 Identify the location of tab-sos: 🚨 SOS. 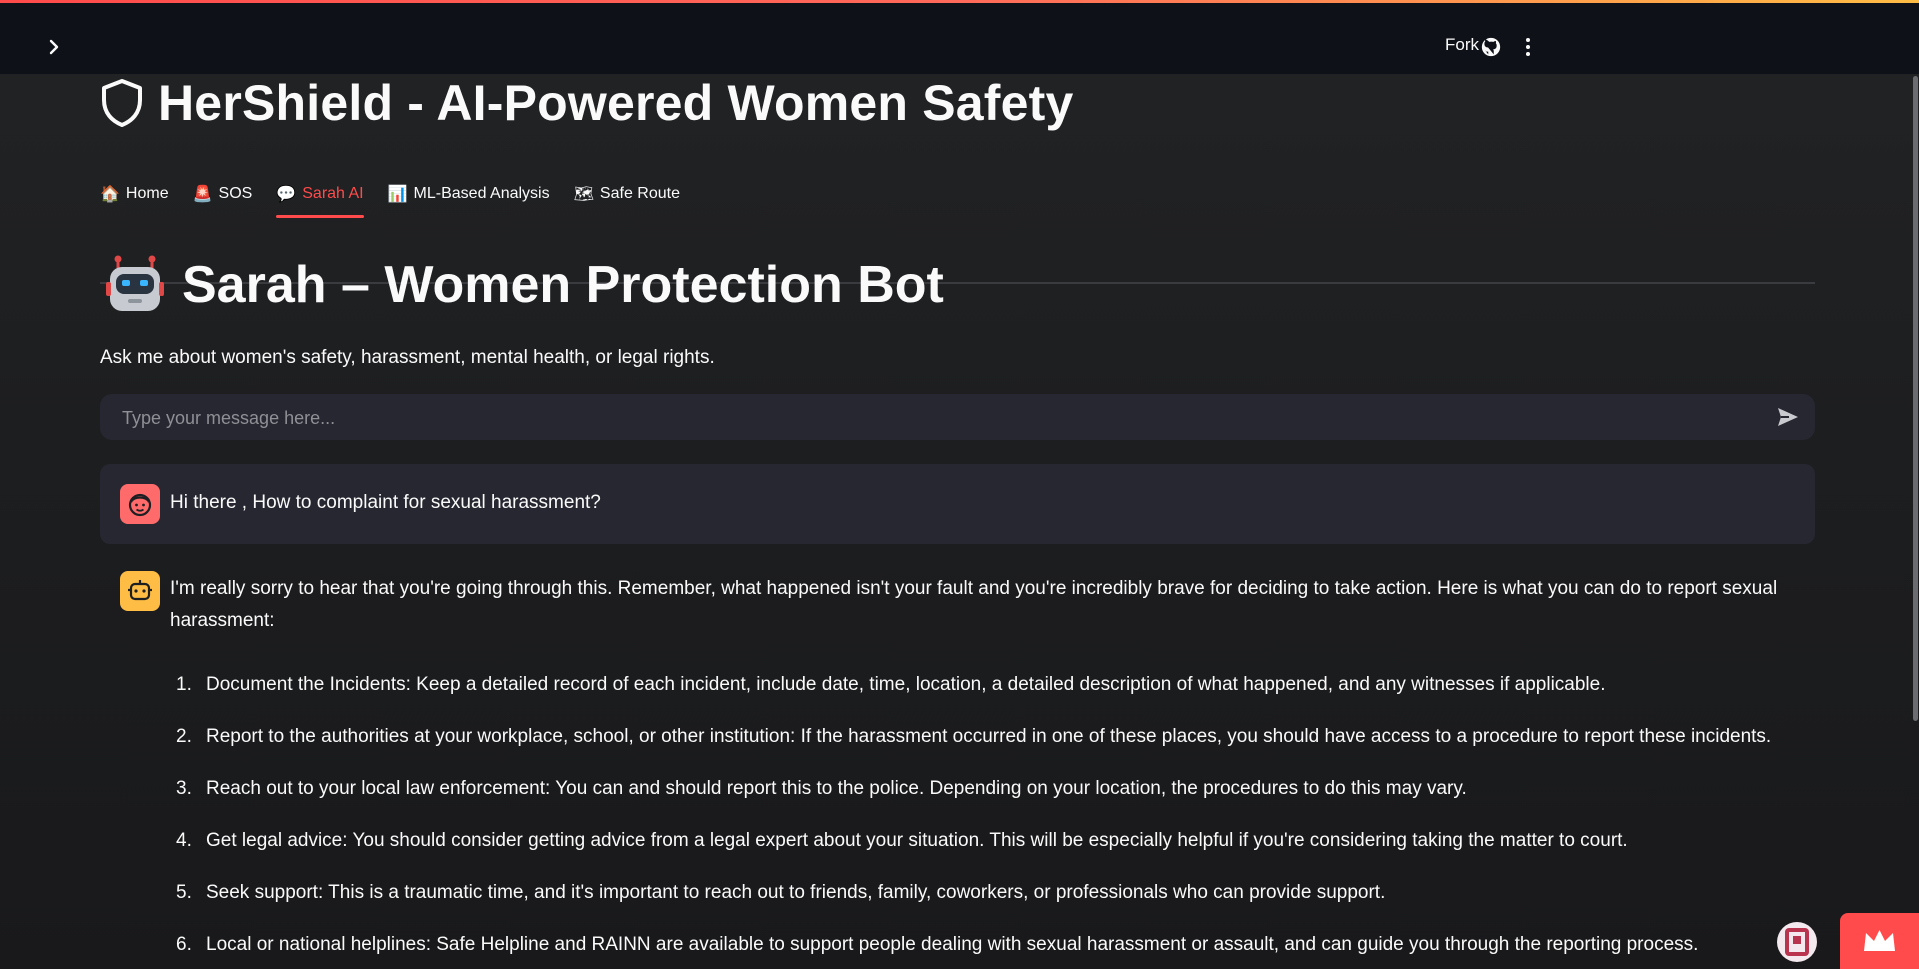
(223, 194).